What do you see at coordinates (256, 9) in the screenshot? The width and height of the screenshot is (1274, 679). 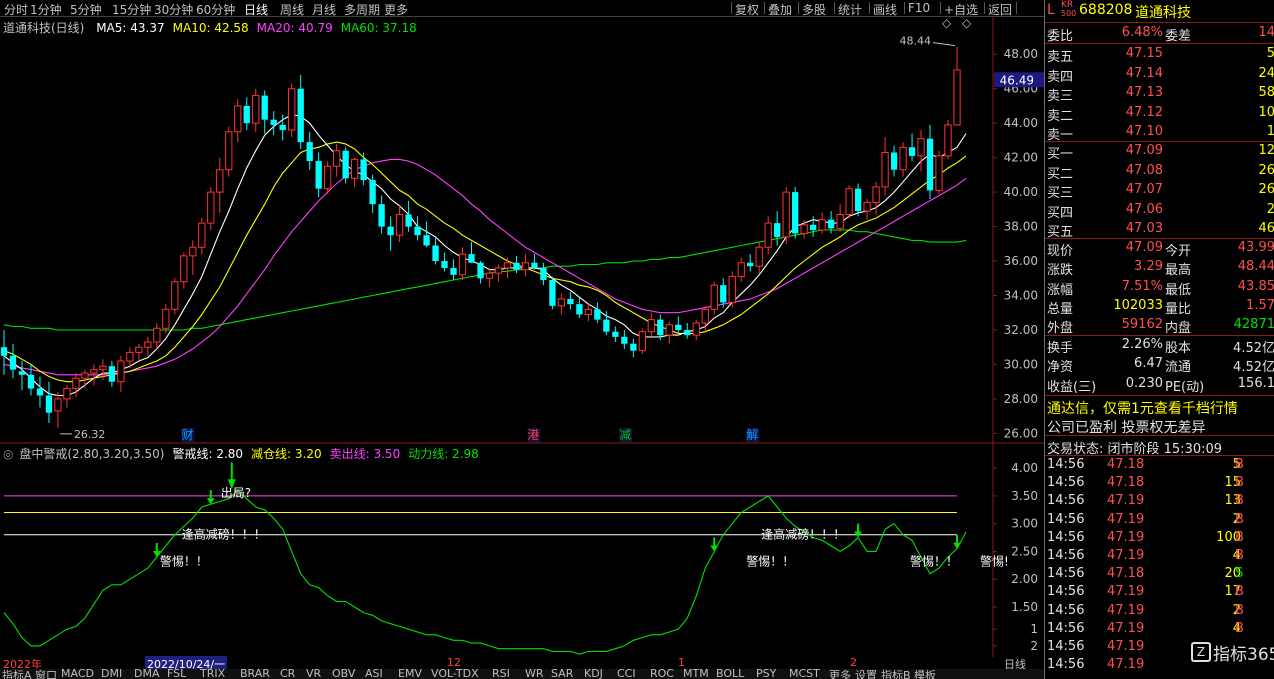 I see `period-6: 日线` at bounding box center [256, 9].